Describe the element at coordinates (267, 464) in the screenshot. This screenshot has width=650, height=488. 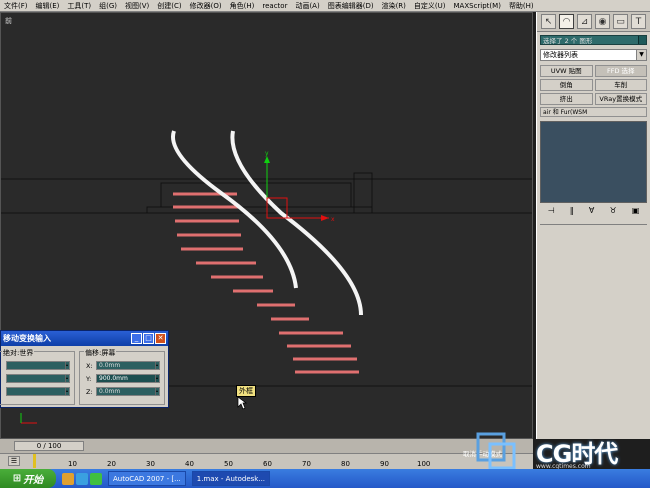
I see `tick-label: 60` at that location.